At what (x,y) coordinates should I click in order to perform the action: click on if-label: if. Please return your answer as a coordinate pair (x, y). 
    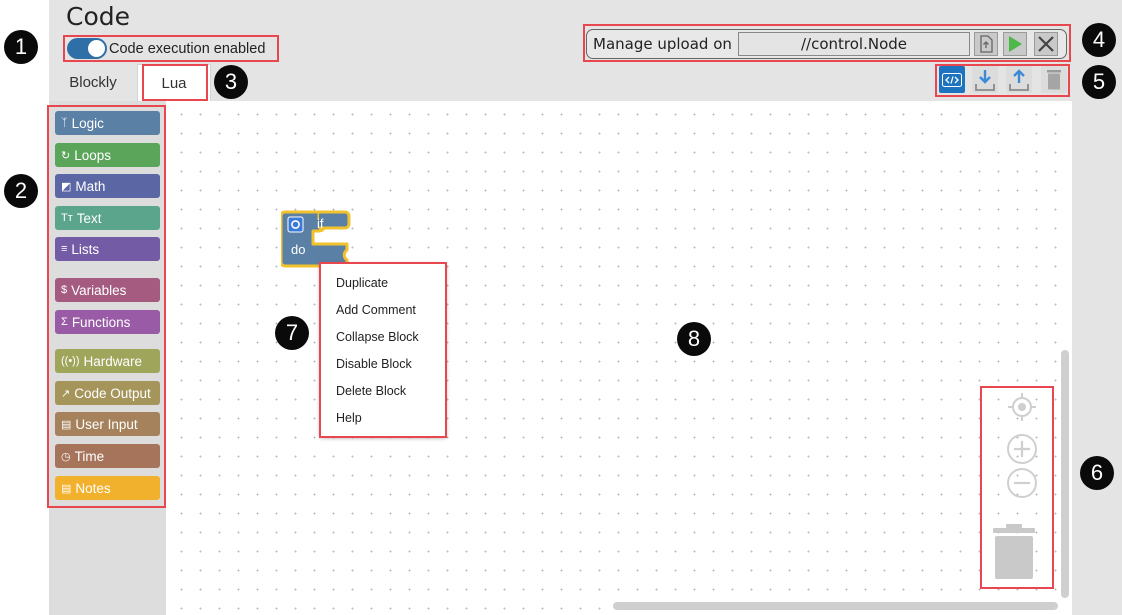
    Looking at the image, I should click on (320, 223).